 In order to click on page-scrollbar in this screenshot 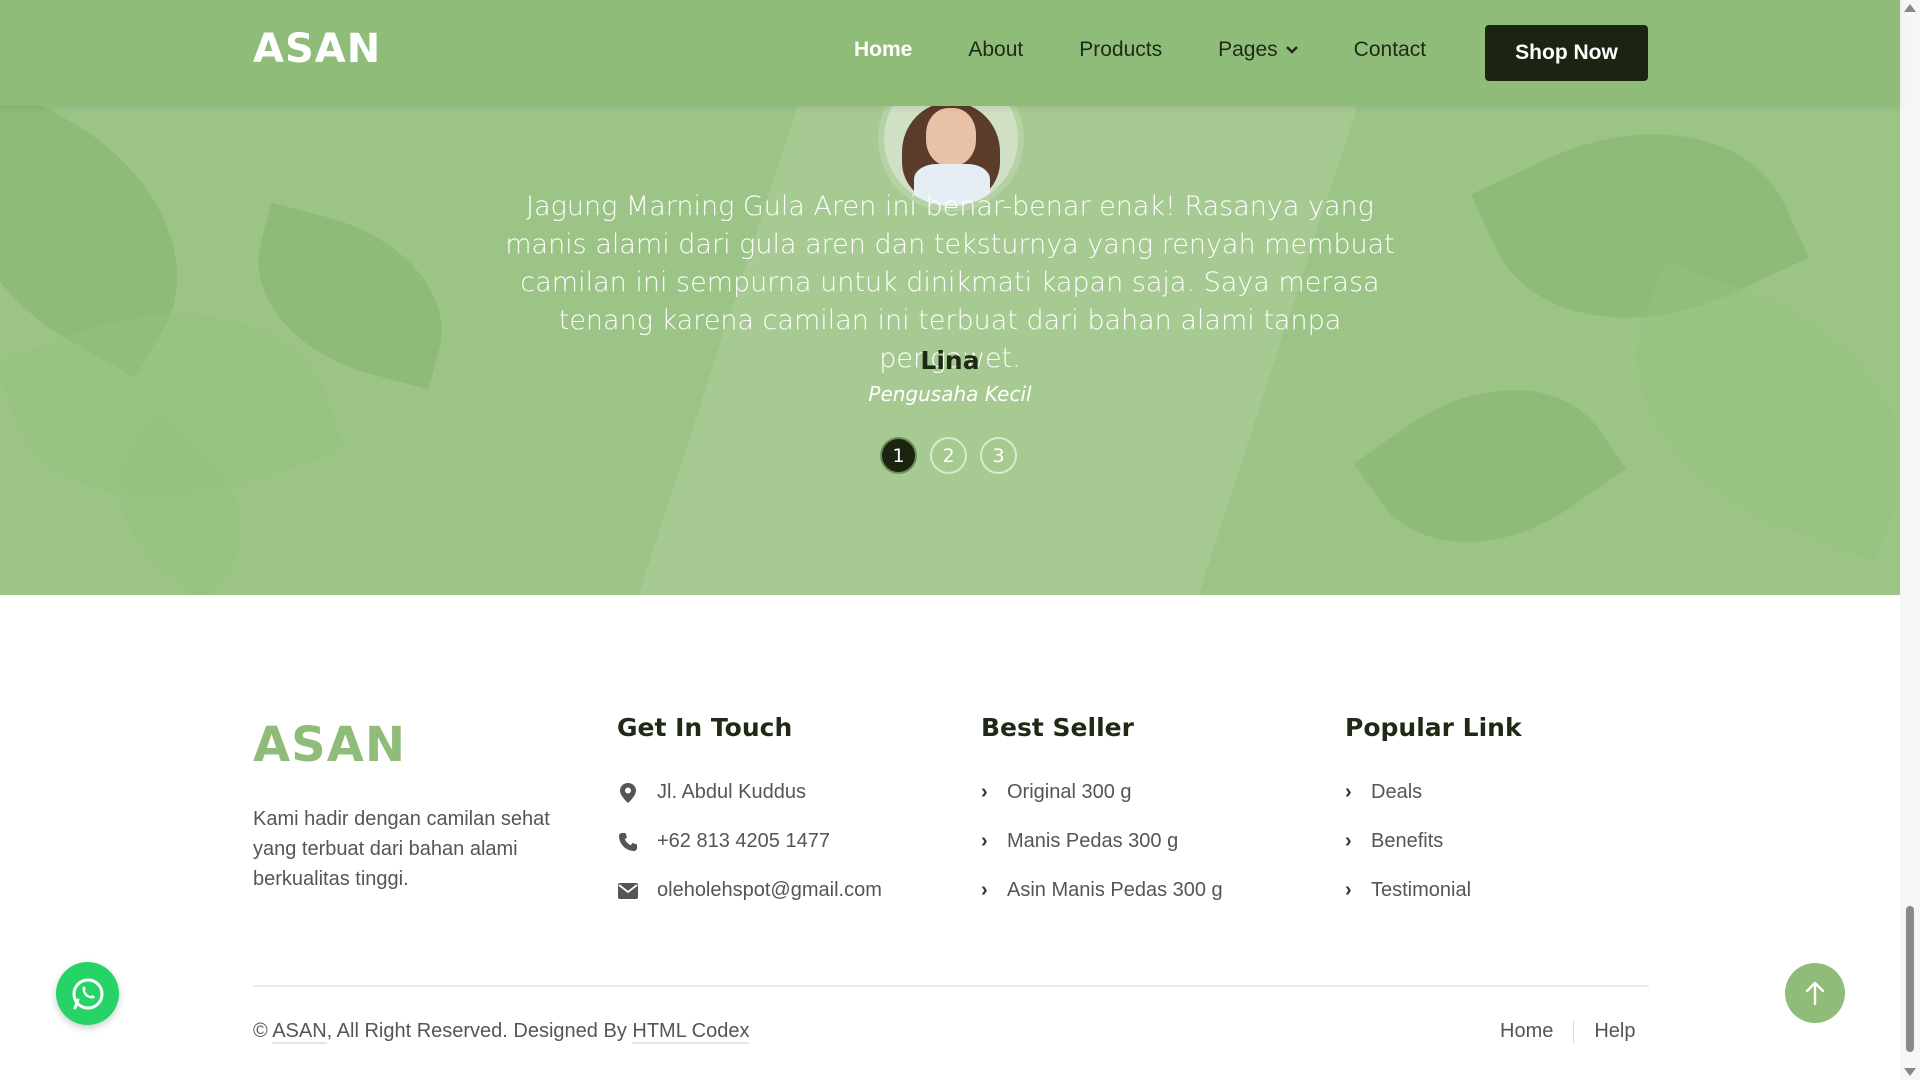, I will do `click(1910, 540)`.